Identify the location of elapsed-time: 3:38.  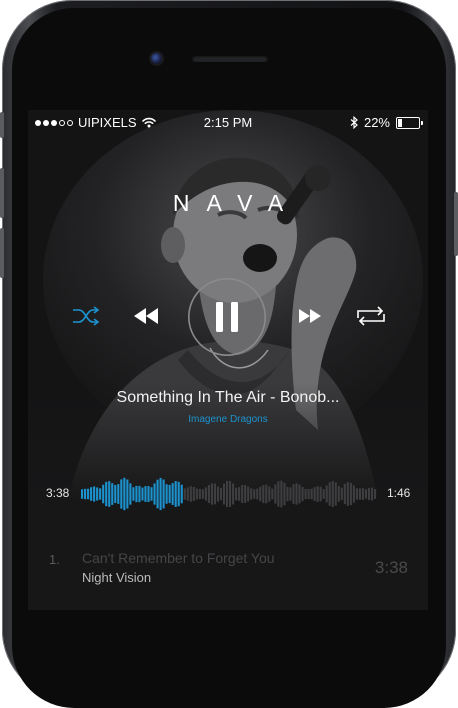
(58, 493).